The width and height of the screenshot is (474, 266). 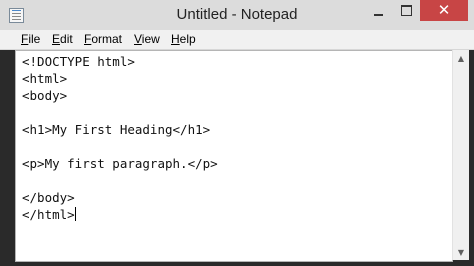 What do you see at coordinates (45, 95) in the screenshot?
I see `editor-line: <body>` at bounding box center [45, 95].